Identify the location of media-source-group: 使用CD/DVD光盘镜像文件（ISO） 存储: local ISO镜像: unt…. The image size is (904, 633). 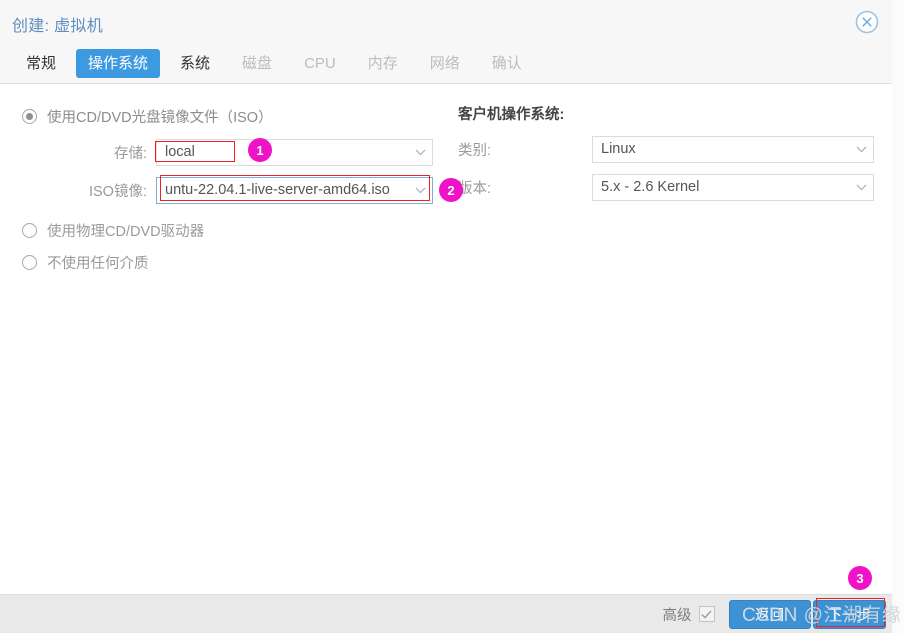
(237, 190).